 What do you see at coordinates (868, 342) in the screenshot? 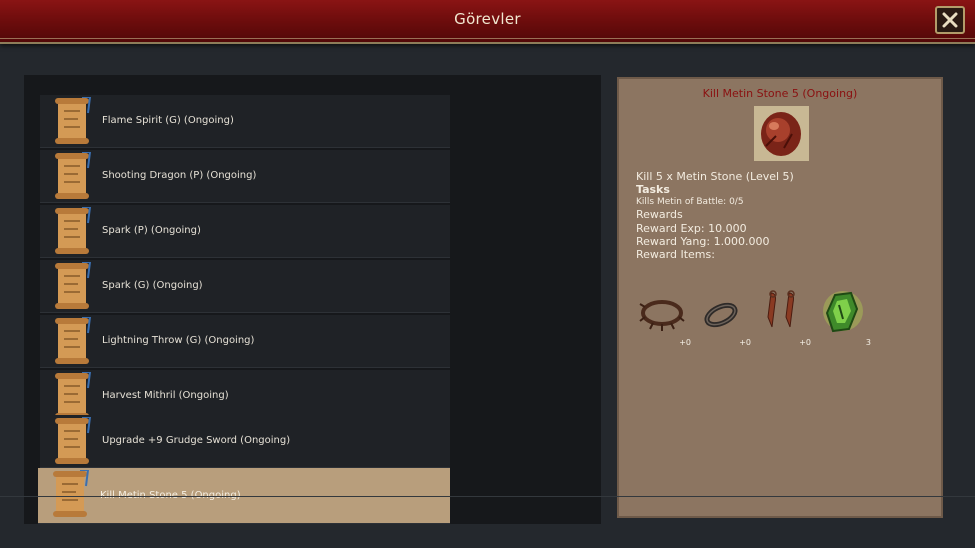
I see `reward-count: 3` at bounding box center [868, 342].